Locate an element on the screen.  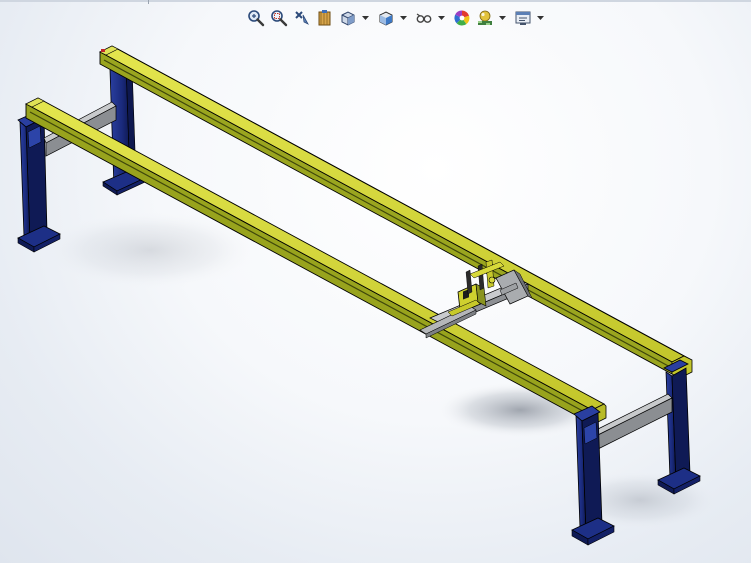
crossbar-right is located at coordinates (634, 421).